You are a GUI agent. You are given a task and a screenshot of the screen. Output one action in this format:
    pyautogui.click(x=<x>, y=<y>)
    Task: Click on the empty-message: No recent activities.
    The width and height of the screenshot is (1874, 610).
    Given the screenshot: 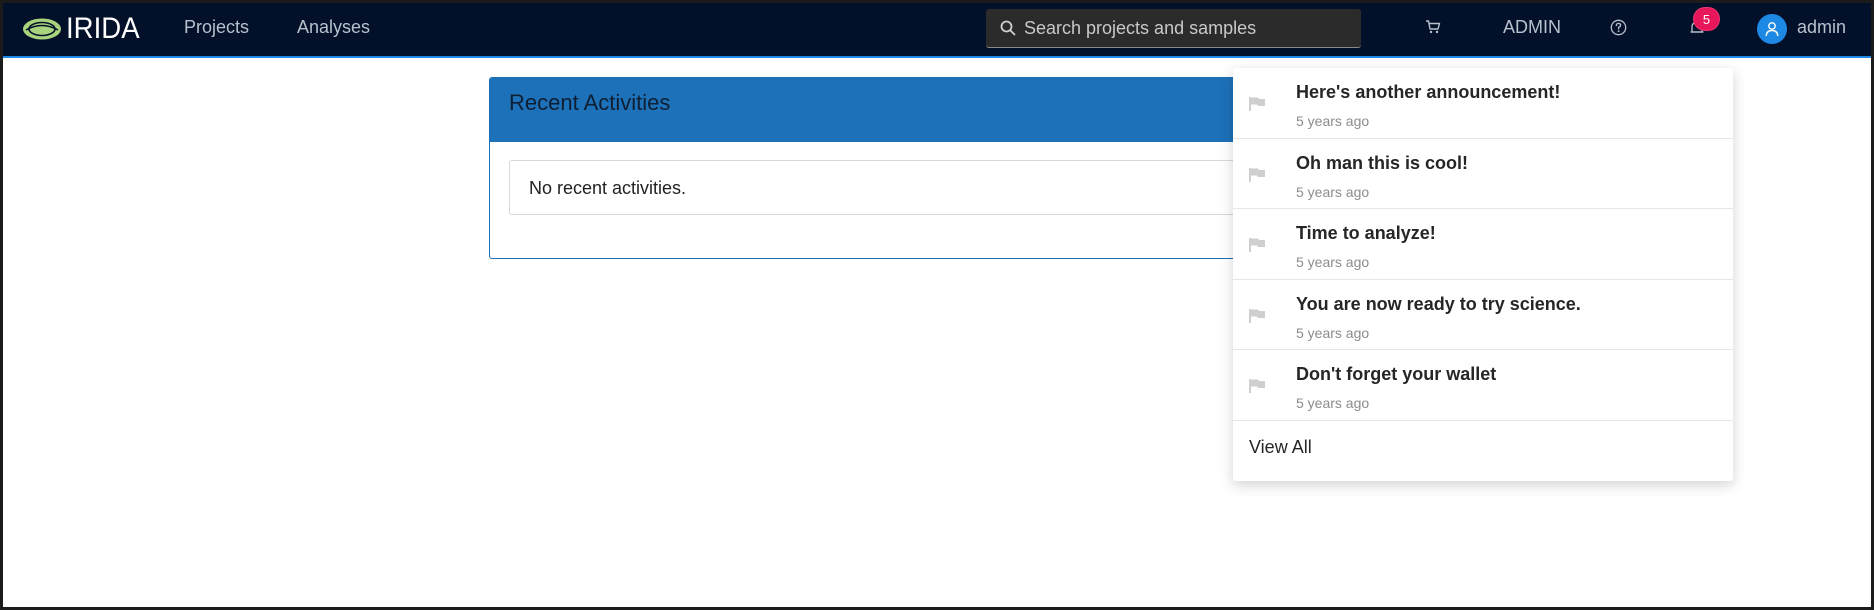 What is the action you would take?
    pyautogui.click(x=608, y=188)
    